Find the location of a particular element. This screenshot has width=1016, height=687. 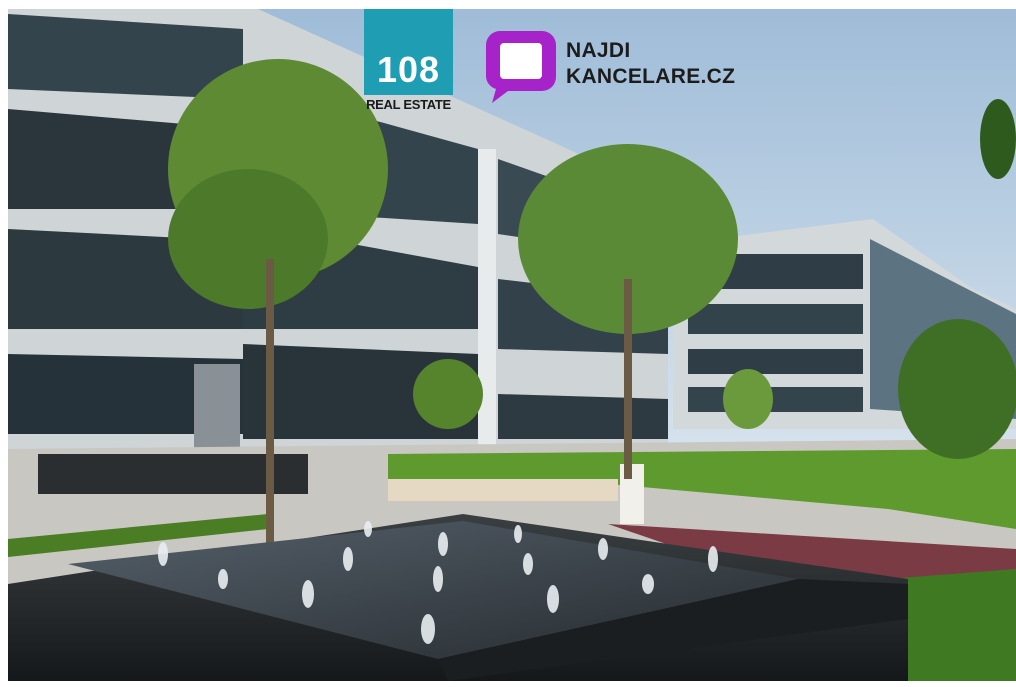

real-estate-logo: 108 REAL ESTATE is located at coordinates (408, 61).